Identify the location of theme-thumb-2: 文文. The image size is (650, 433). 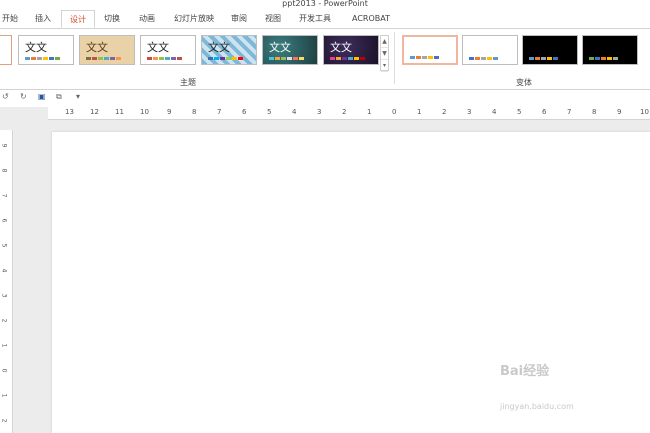
(107, 50).